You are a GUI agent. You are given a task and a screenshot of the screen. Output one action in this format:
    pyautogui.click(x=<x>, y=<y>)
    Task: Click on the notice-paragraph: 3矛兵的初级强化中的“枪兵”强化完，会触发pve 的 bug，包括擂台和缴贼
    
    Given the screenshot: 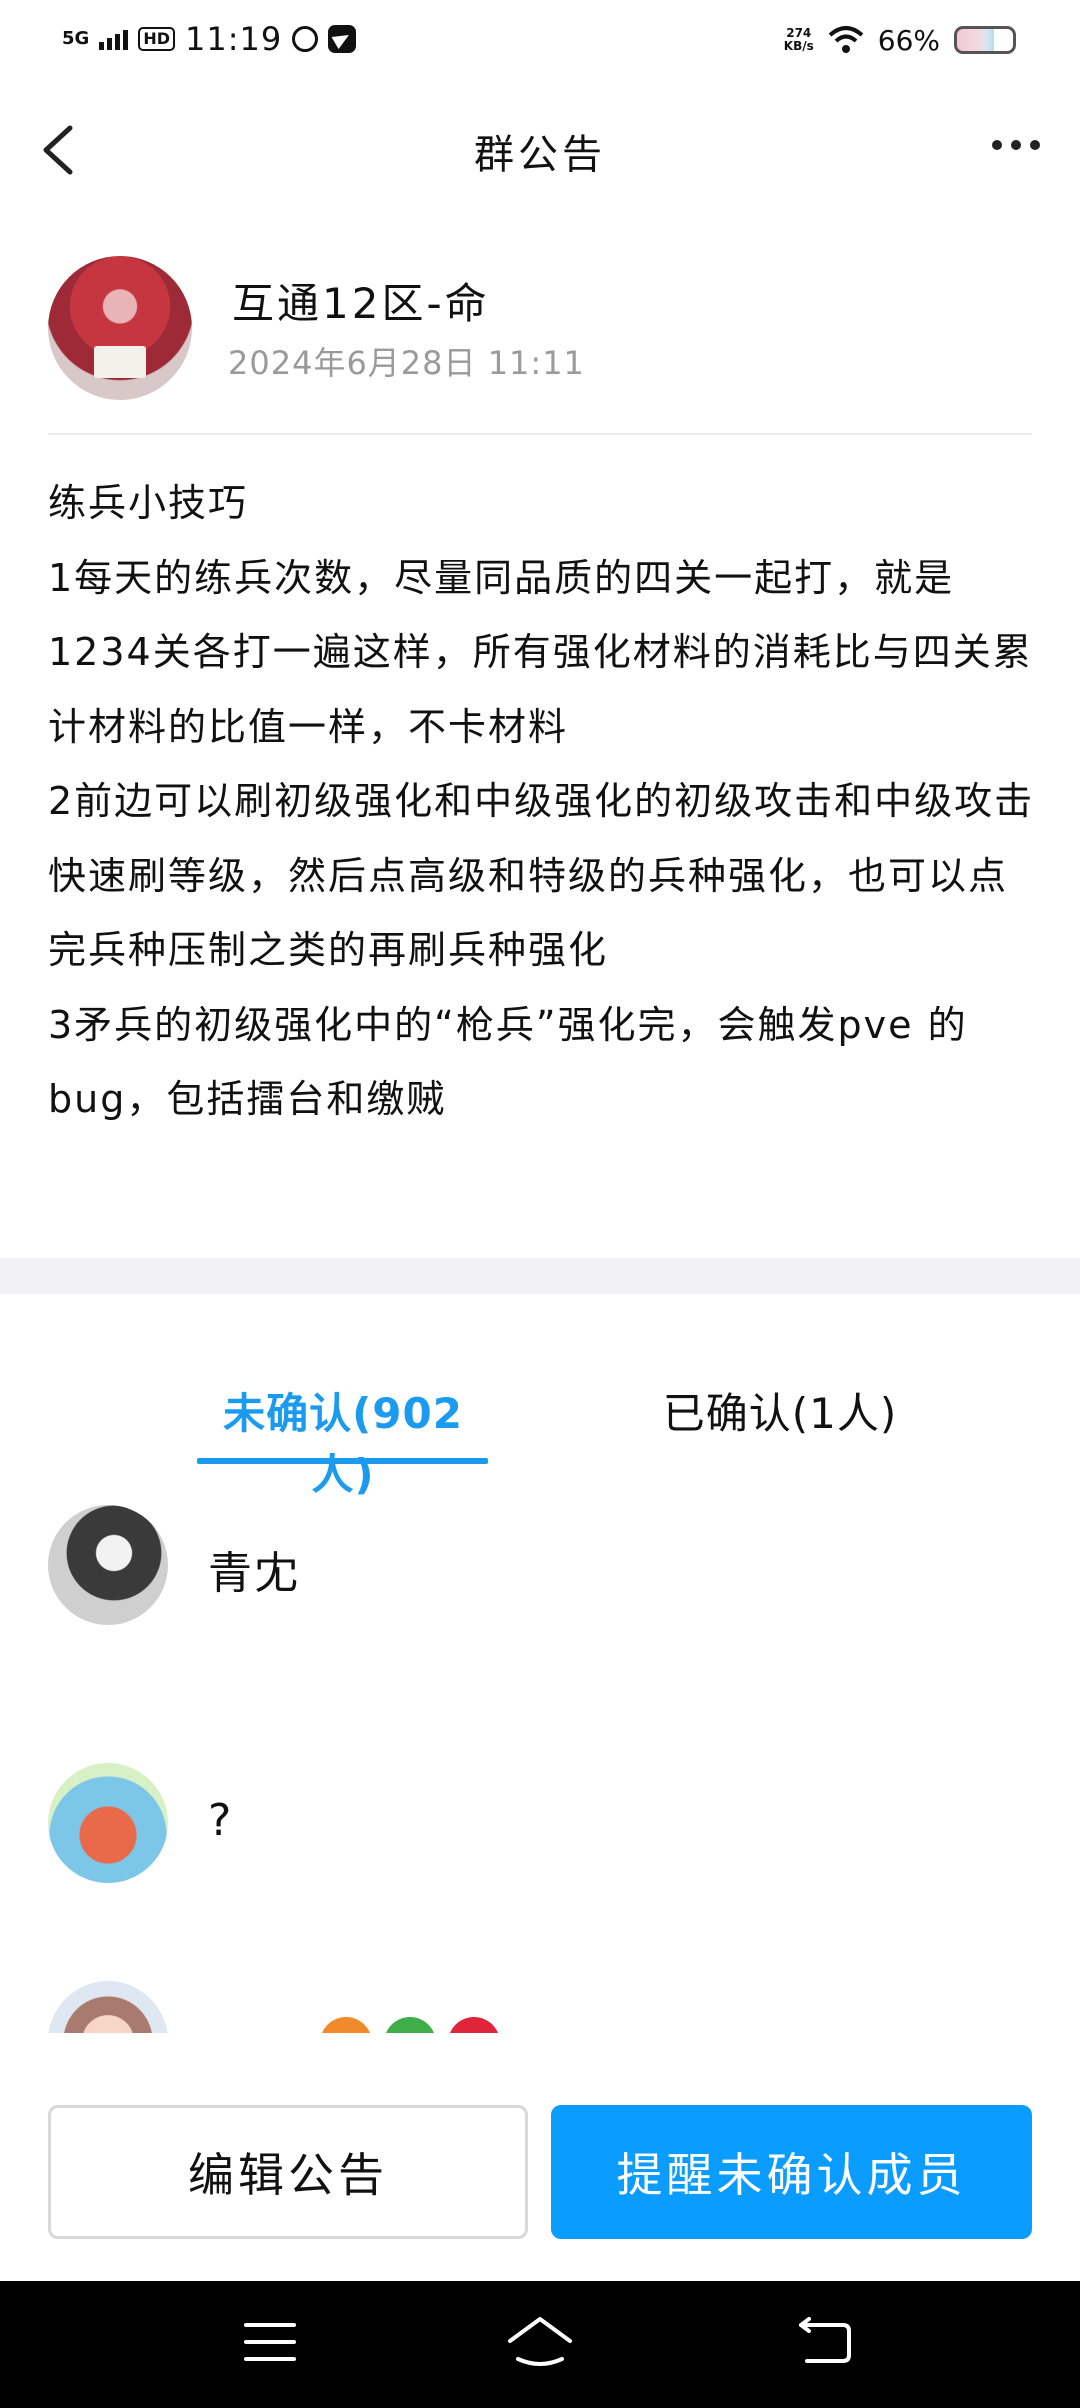 What is the action you would take?
    pyautogui.click(x=508, y=1062)
    